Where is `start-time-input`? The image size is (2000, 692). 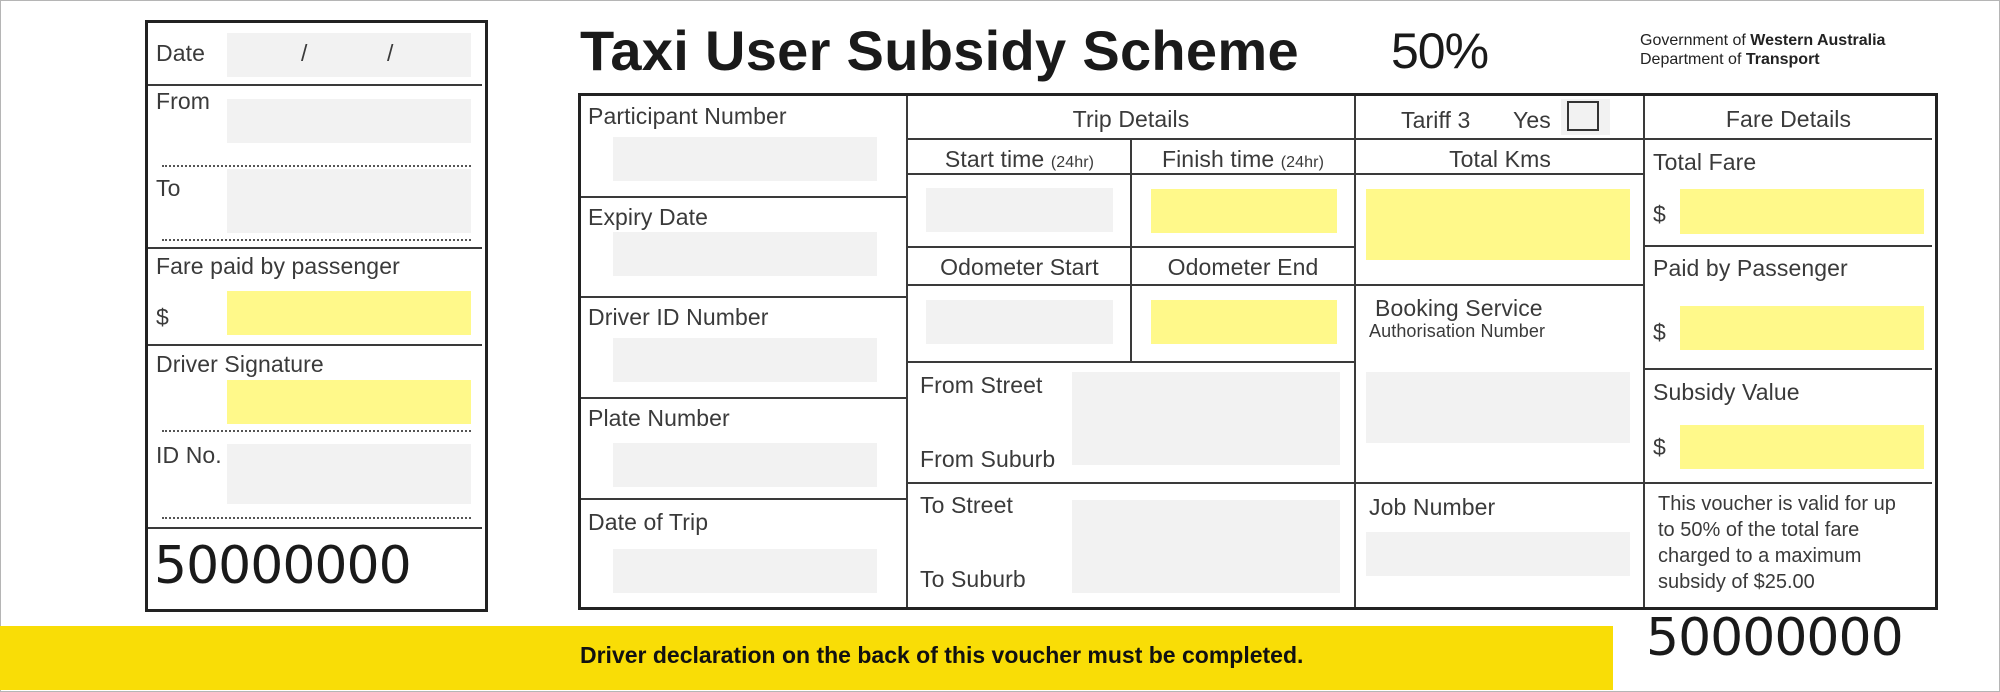 start-time-input is located at coordinates (1019, 210).